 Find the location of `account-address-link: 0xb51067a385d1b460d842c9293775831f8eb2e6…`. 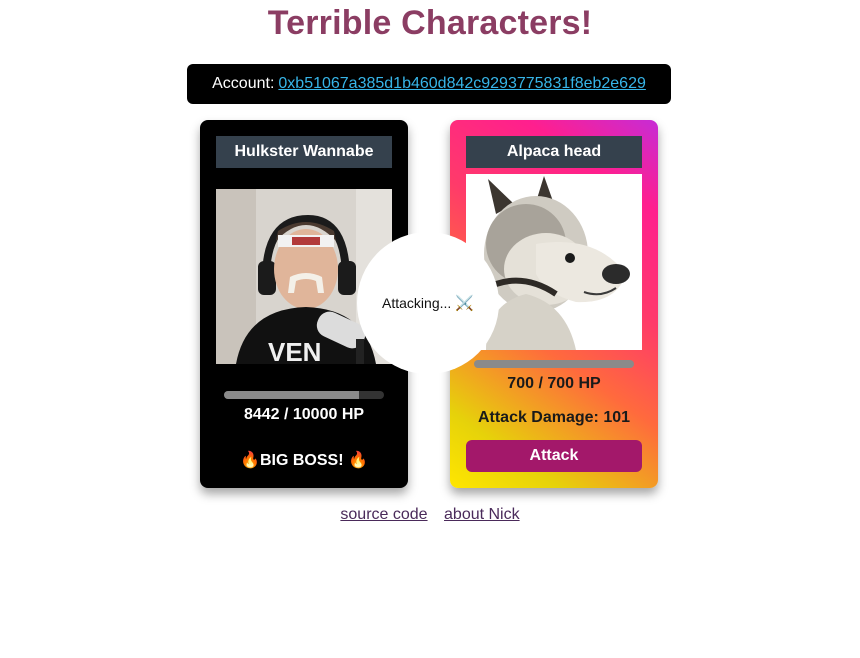

account-address-link: 0xb51067a385d1b460d842c9293775831f8eb2e6… is located at coordinates (461, 84).